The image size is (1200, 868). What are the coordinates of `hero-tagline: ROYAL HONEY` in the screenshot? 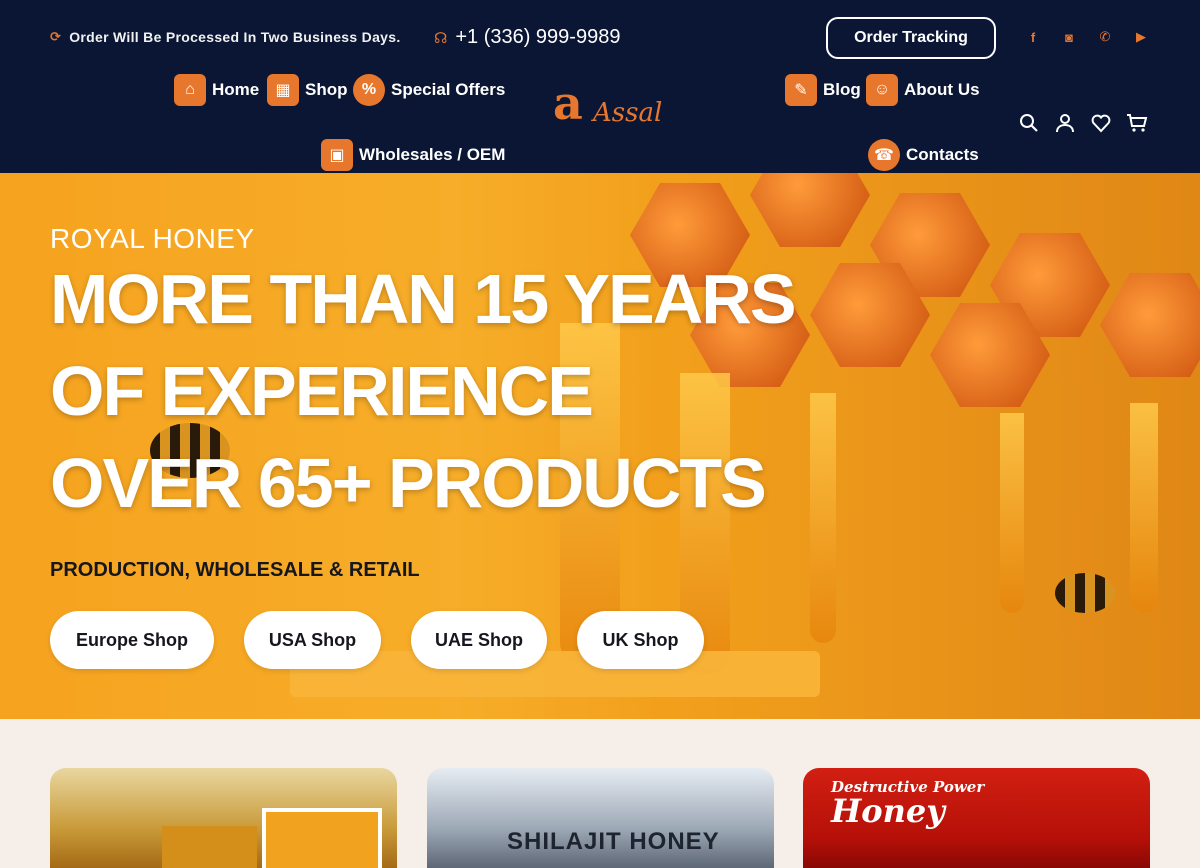 It's located at (152, 238).